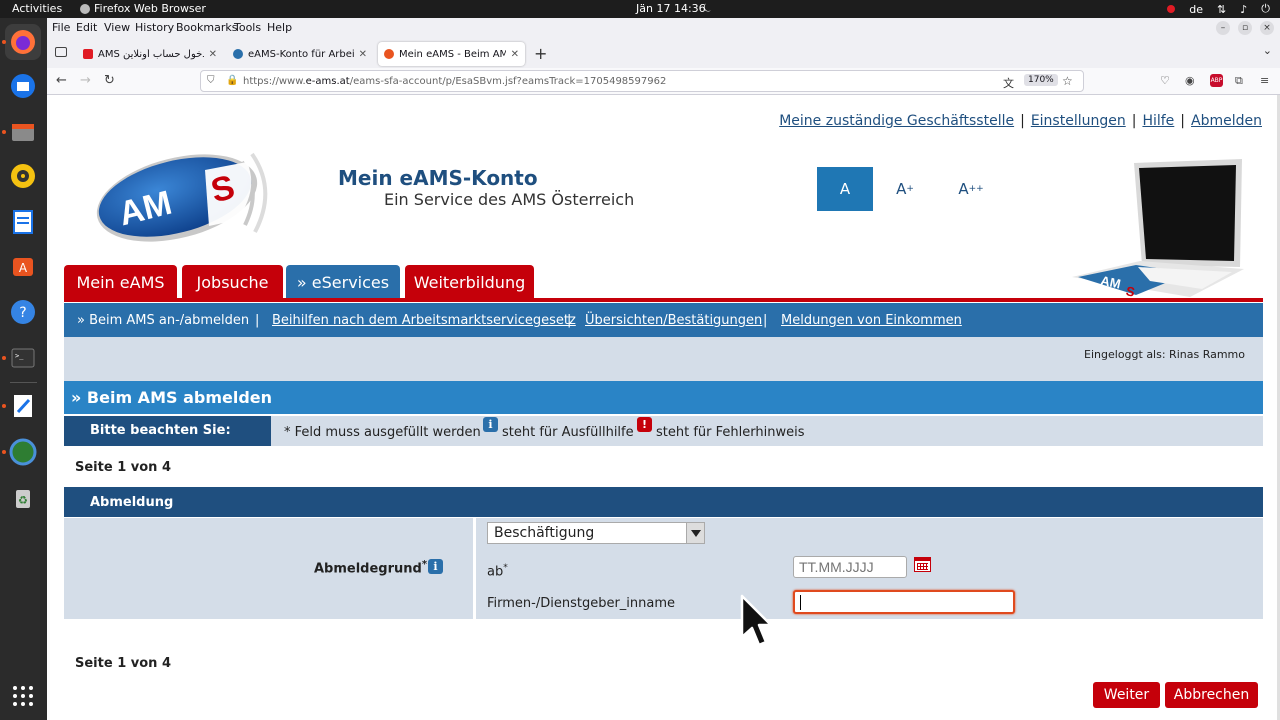  I want to click on subnav-meldungen: Meldungen von Einkommen, so click(871, 320).